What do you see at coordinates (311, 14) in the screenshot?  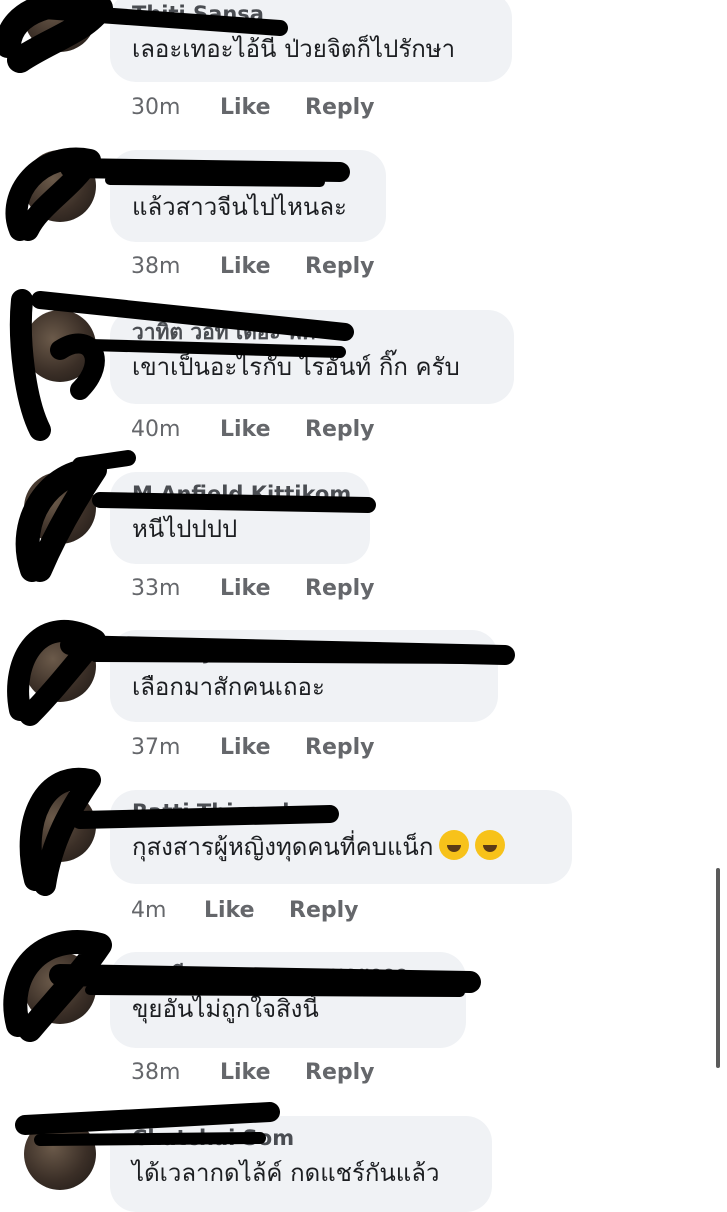 I see `comment-author: Thiti Sansa` at bounding box center [311, 14].